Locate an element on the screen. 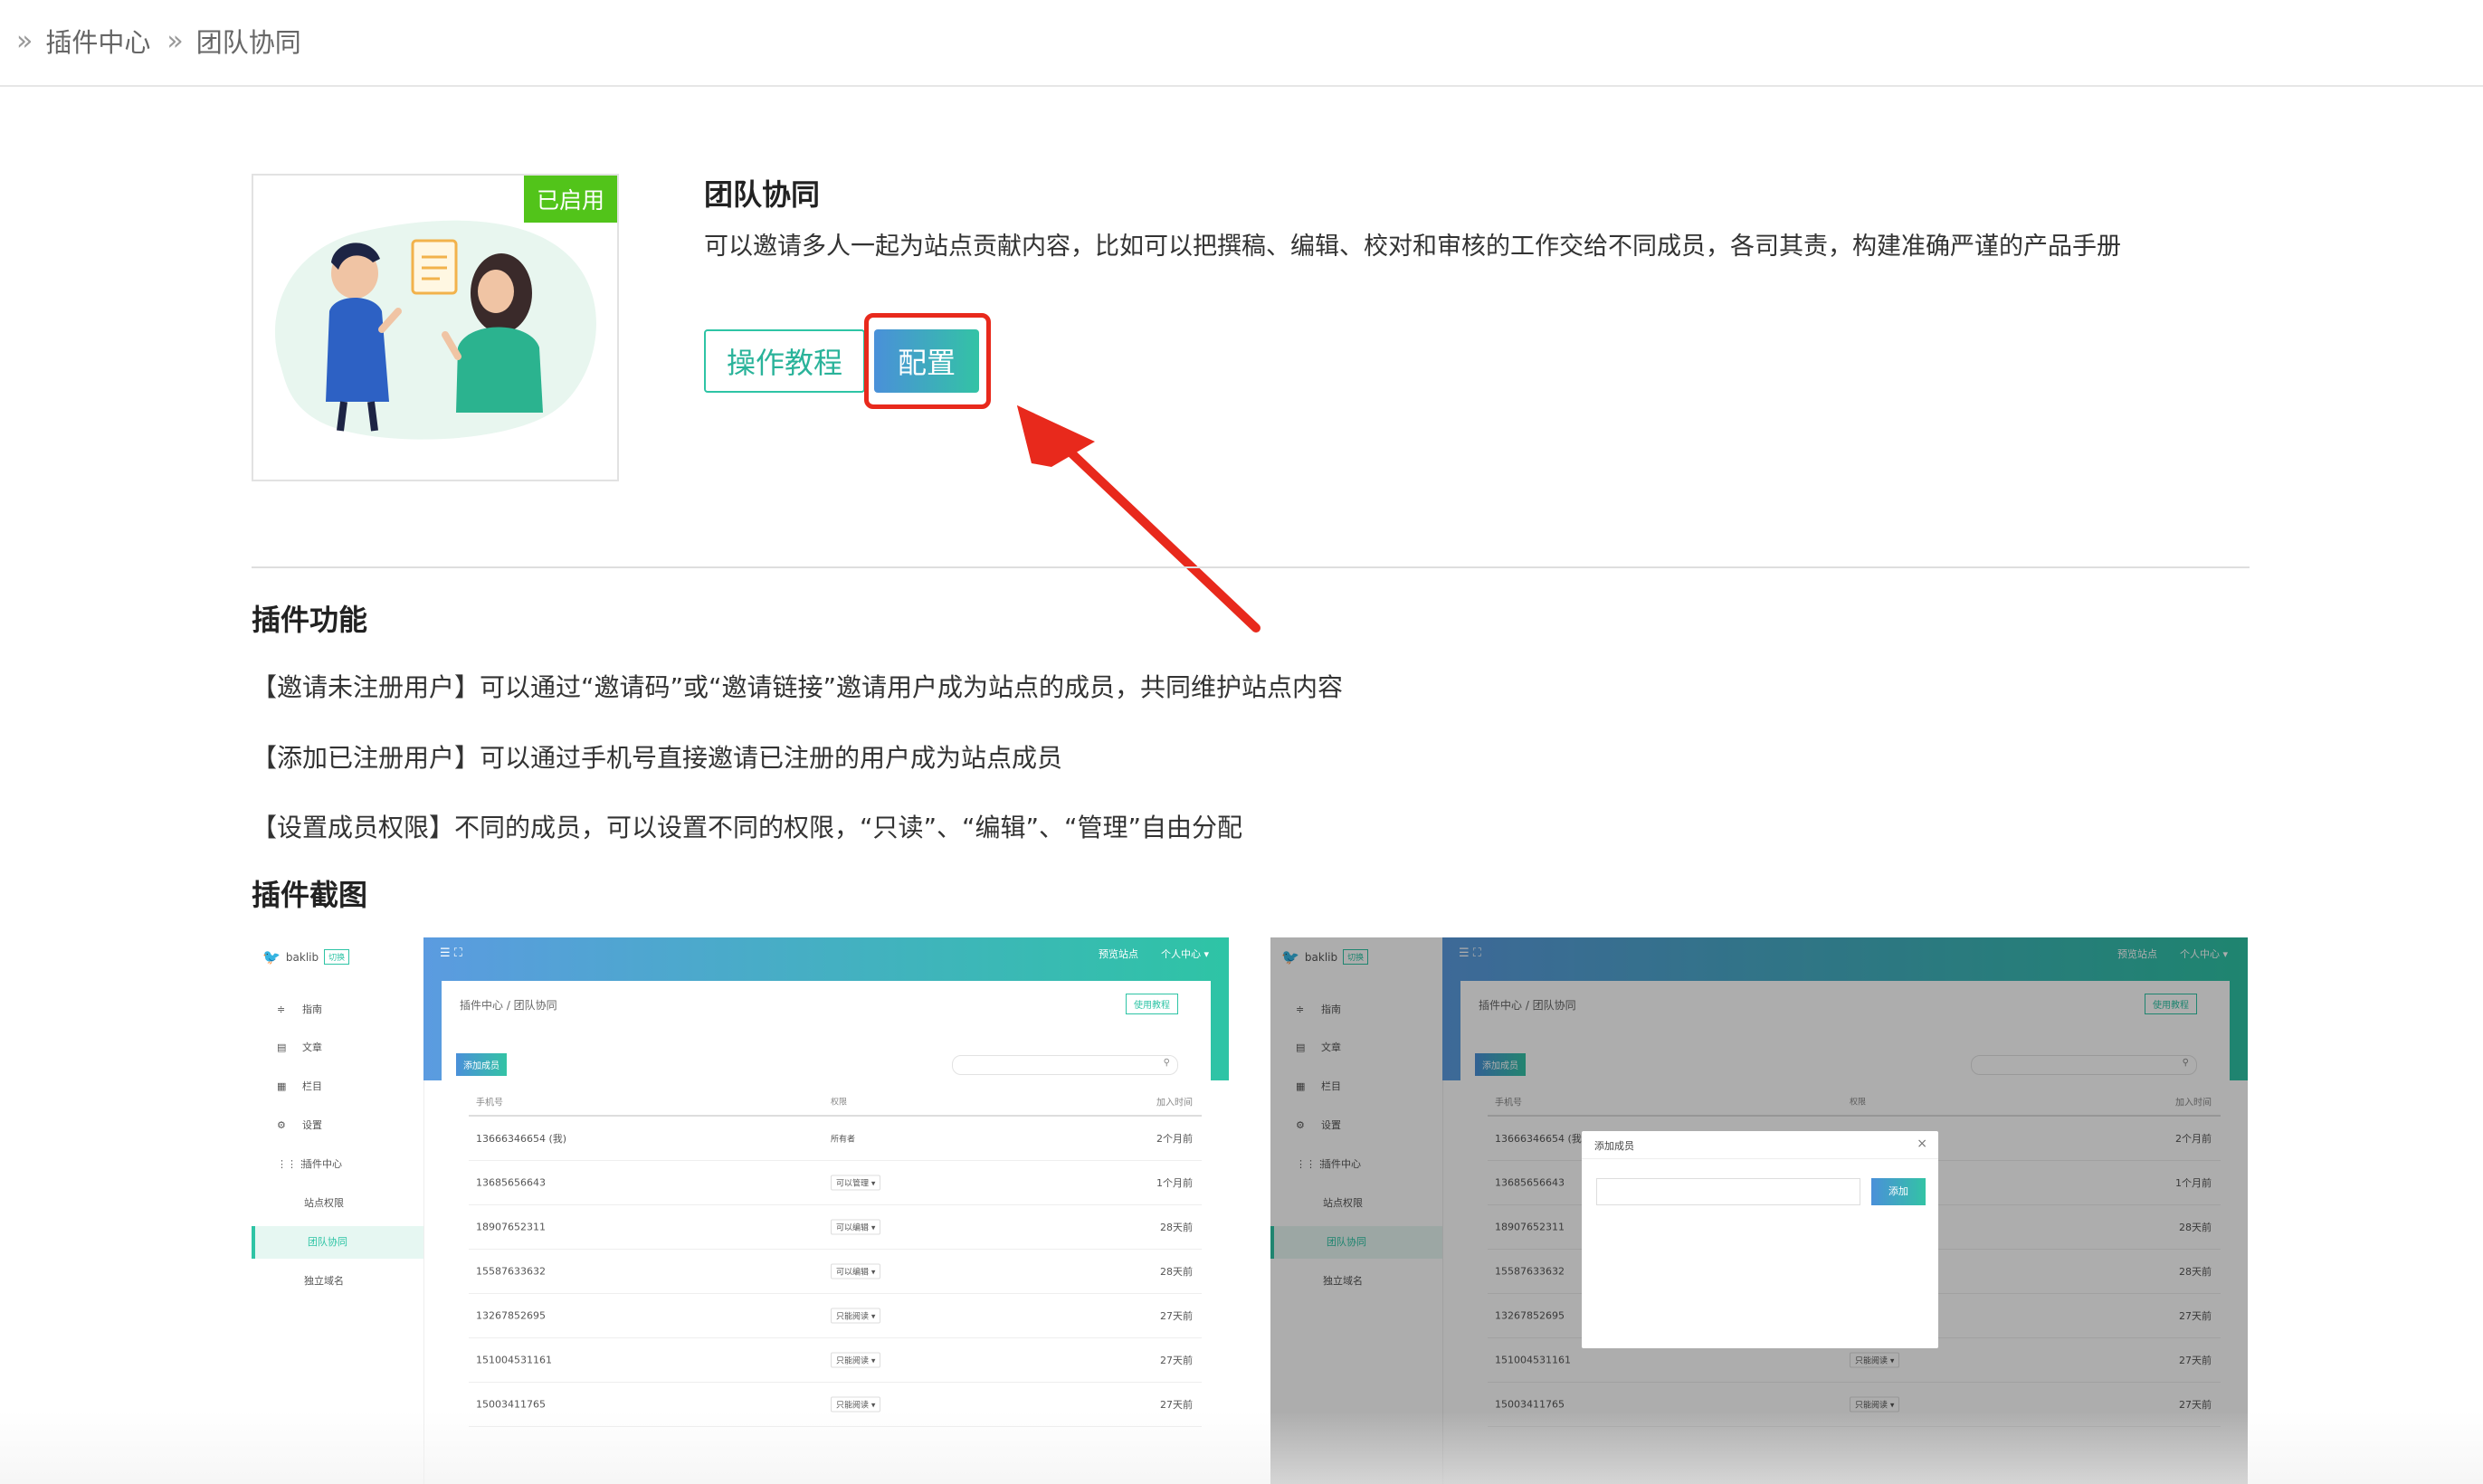 The width and height of the screenshot is (2483, 1484). table-row: 151004531161 只能阅读 ▾ 27天前 is located at coordinates (835, 1360).